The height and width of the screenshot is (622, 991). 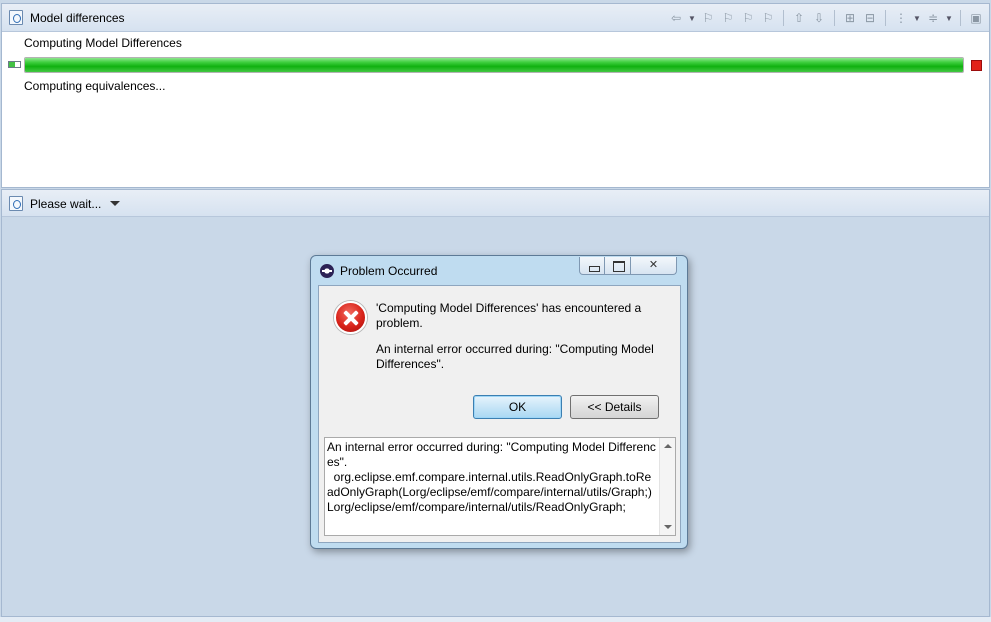 I want to click on ok-button: OK, so click(x=517, y=407).